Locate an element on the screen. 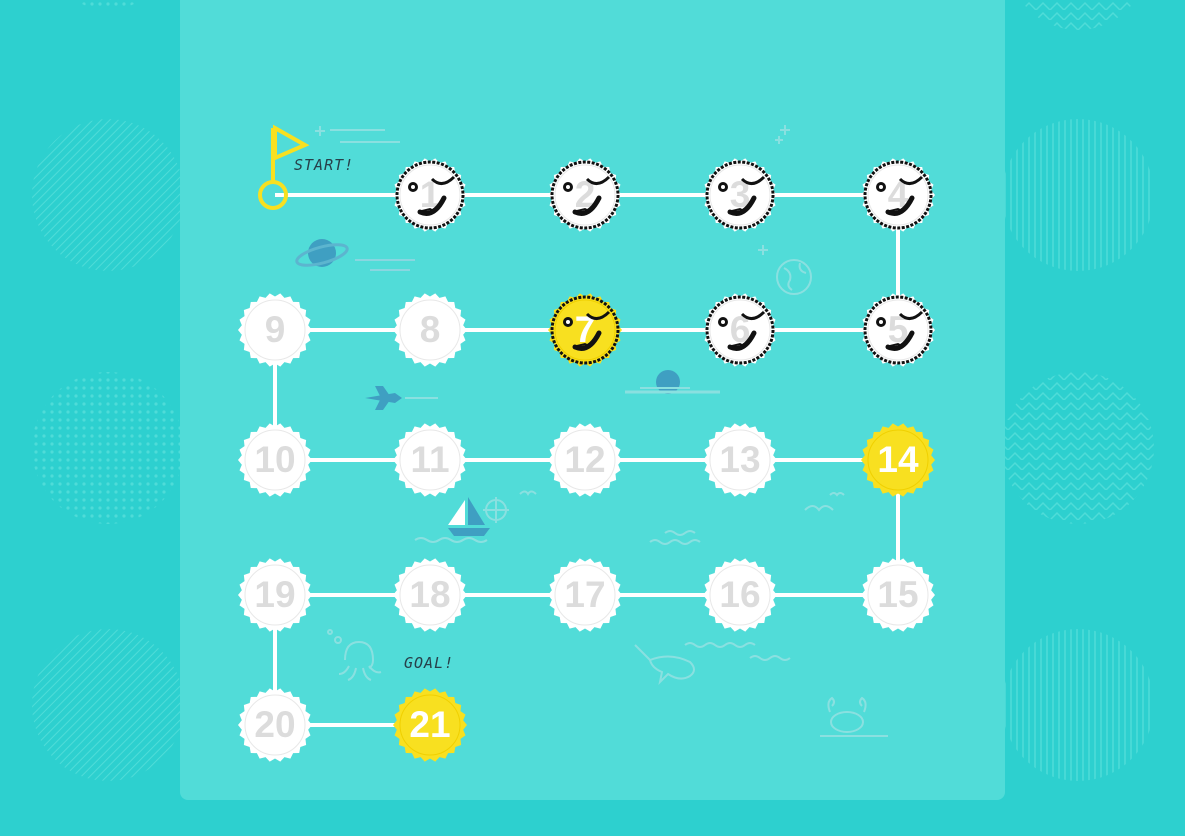  stamp-number: 8 is located at coordinates (430, 329).